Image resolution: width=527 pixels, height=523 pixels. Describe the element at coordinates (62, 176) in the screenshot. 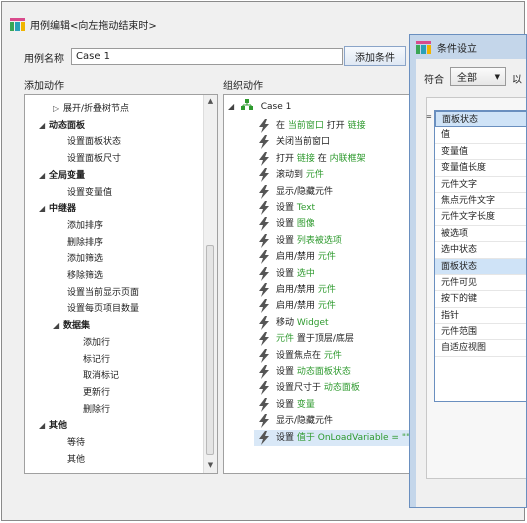

I see `action-tree-item: ◢ 全局变量` at that location.